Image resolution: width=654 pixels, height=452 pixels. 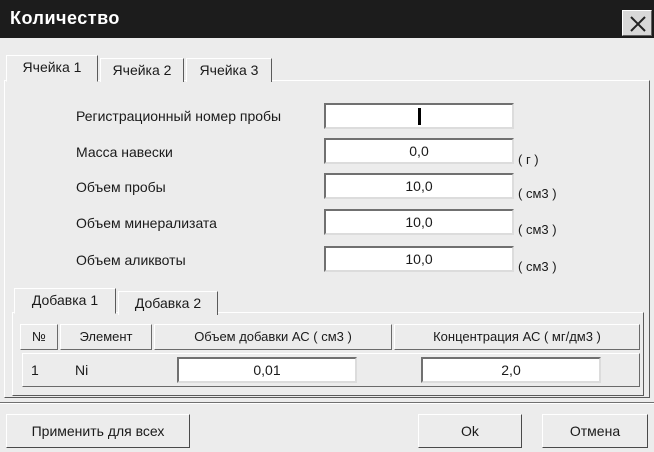 What do you see at coordinates (52, 68) in the screenshot?
I see `tab-cell-1: Ячейка 1` at bounding box center [52, 68].